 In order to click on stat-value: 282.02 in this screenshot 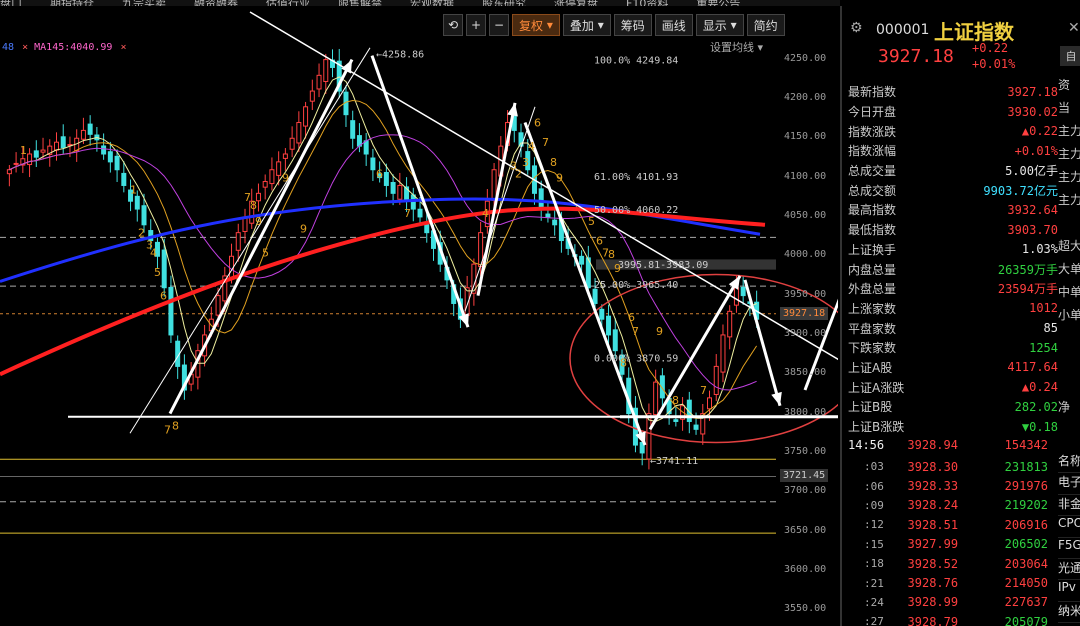, I will do `click(1036, 407)`.